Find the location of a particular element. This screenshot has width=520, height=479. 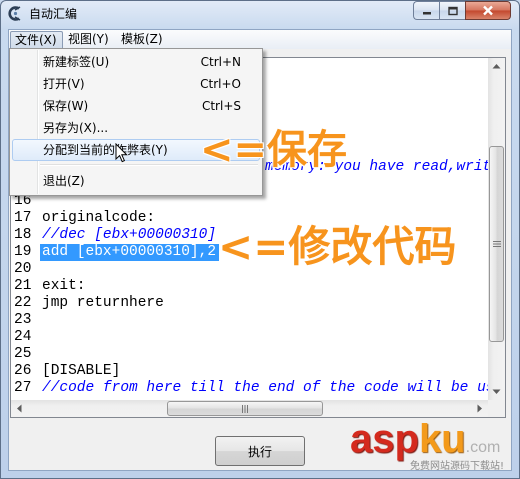

arrow-down-icon is located at coordinates (496, 391).